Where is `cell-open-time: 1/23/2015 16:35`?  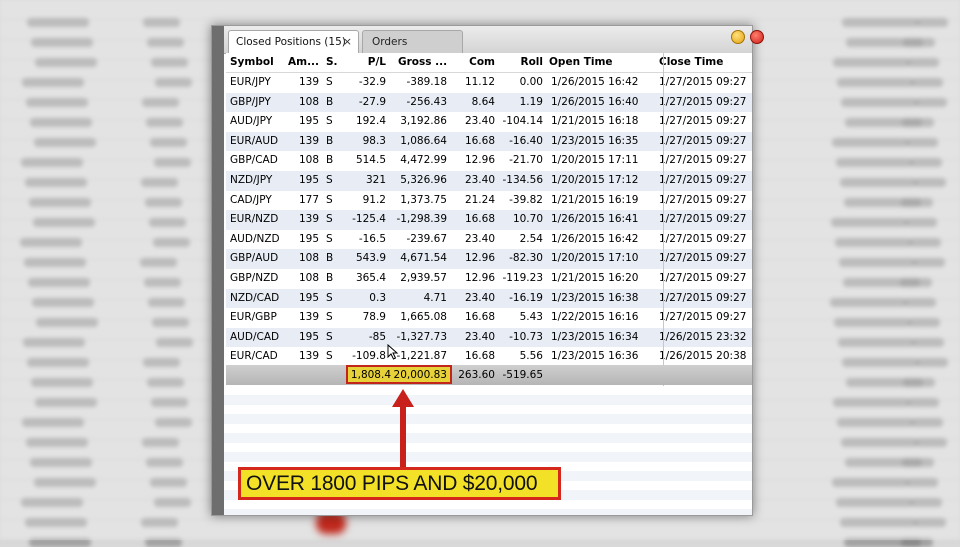 cell-open-time: 1/23/2015 16:35 is located at coordinates (595, 140).